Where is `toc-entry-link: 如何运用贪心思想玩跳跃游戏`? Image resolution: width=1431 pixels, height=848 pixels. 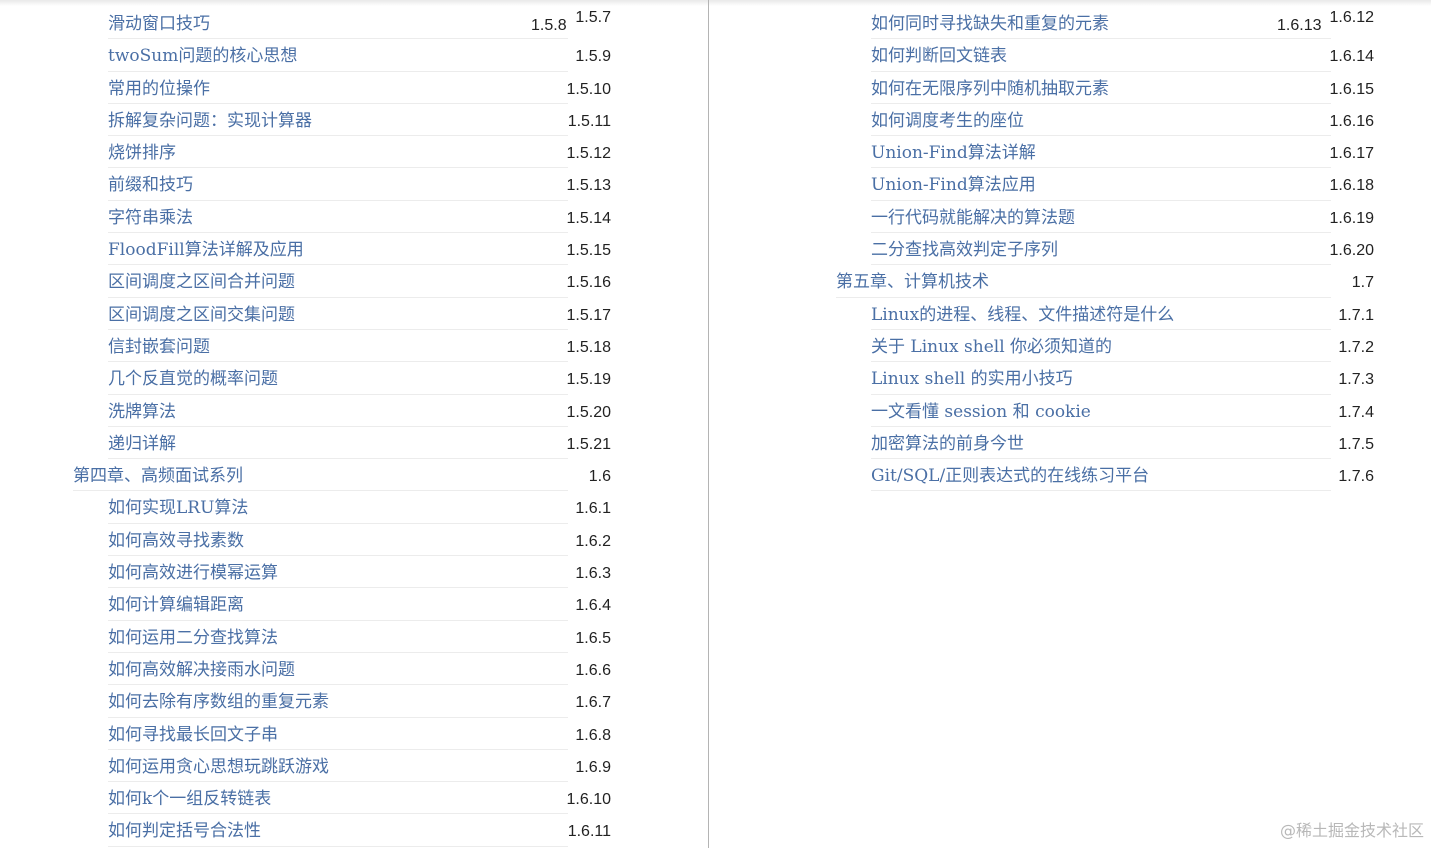 toc-entry-link: 如何运用贪心思想玩跳跃游戏 is located at coordinates (218, 767).